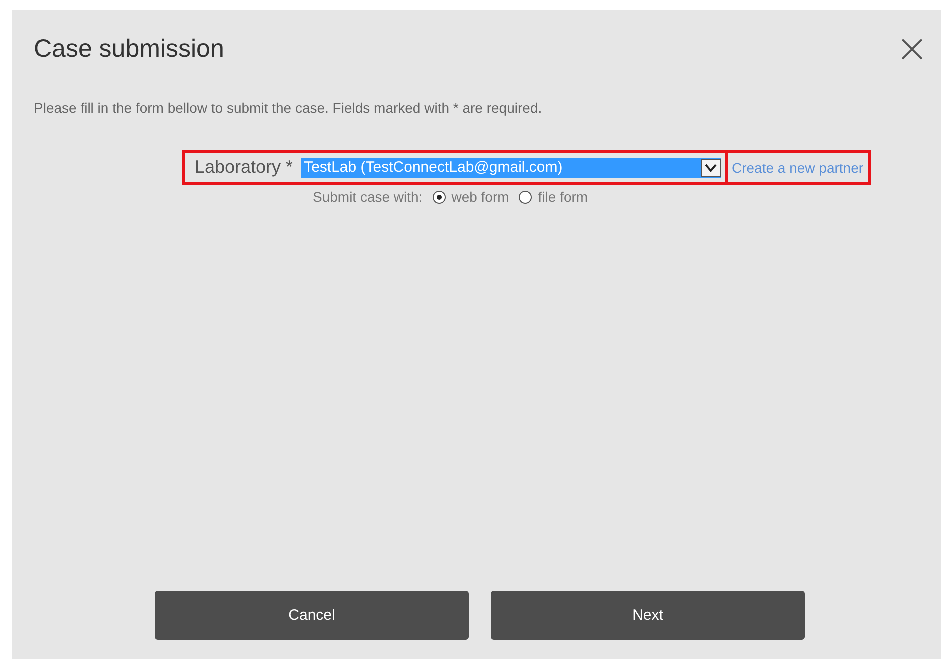  What do you see at coordinates (244, 167) in the screenshot?
I see `laboratory-label: Laboratory *` at bounding box center [244, 167].